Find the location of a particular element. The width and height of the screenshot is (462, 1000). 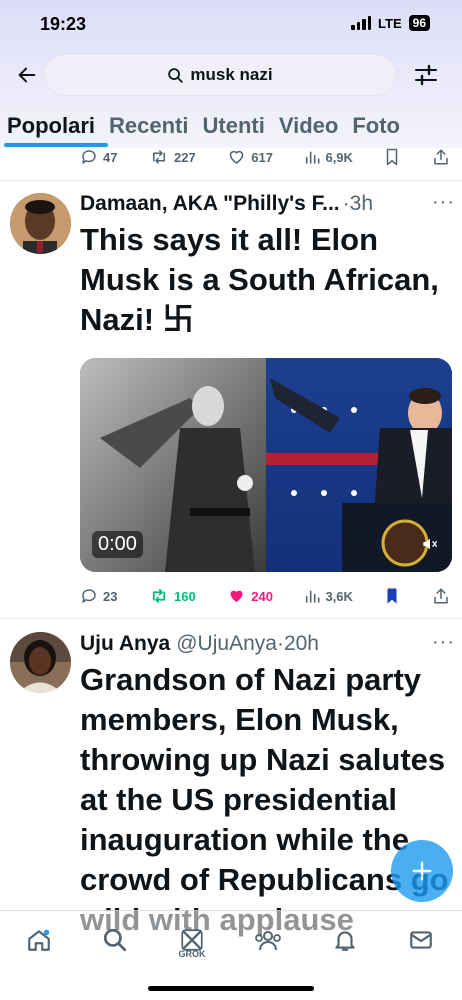

search-tabs: Popolari Recenti Utenti Video Foto is located at coordinates (231, 126).